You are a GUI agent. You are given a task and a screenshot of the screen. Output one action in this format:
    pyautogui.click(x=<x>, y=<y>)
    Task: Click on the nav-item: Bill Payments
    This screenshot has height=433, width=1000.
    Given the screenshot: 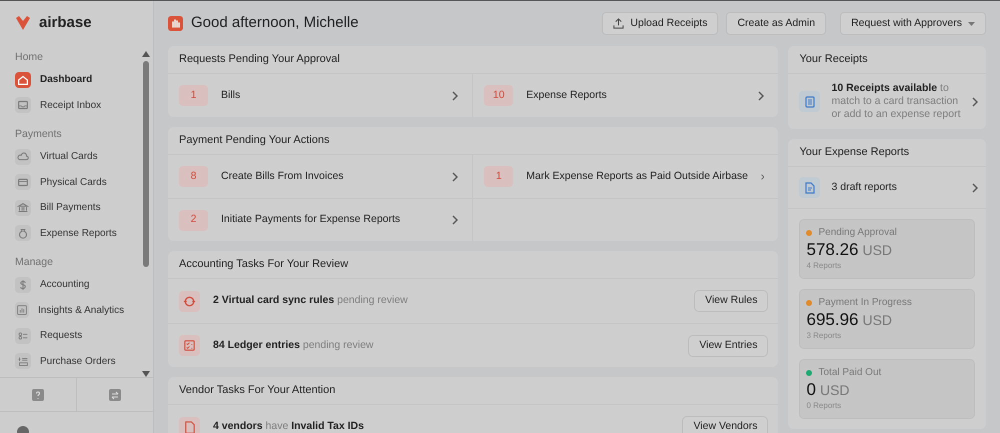 What is the action you would take?
    pyautogui.click(x=69, y=207)
    